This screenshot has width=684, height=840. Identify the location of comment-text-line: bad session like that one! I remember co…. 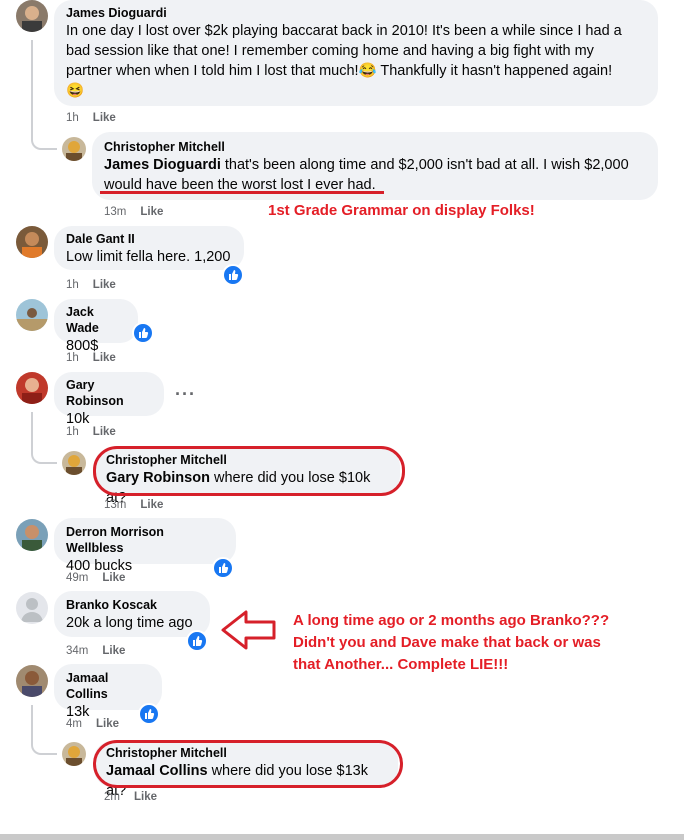
(330, 51).